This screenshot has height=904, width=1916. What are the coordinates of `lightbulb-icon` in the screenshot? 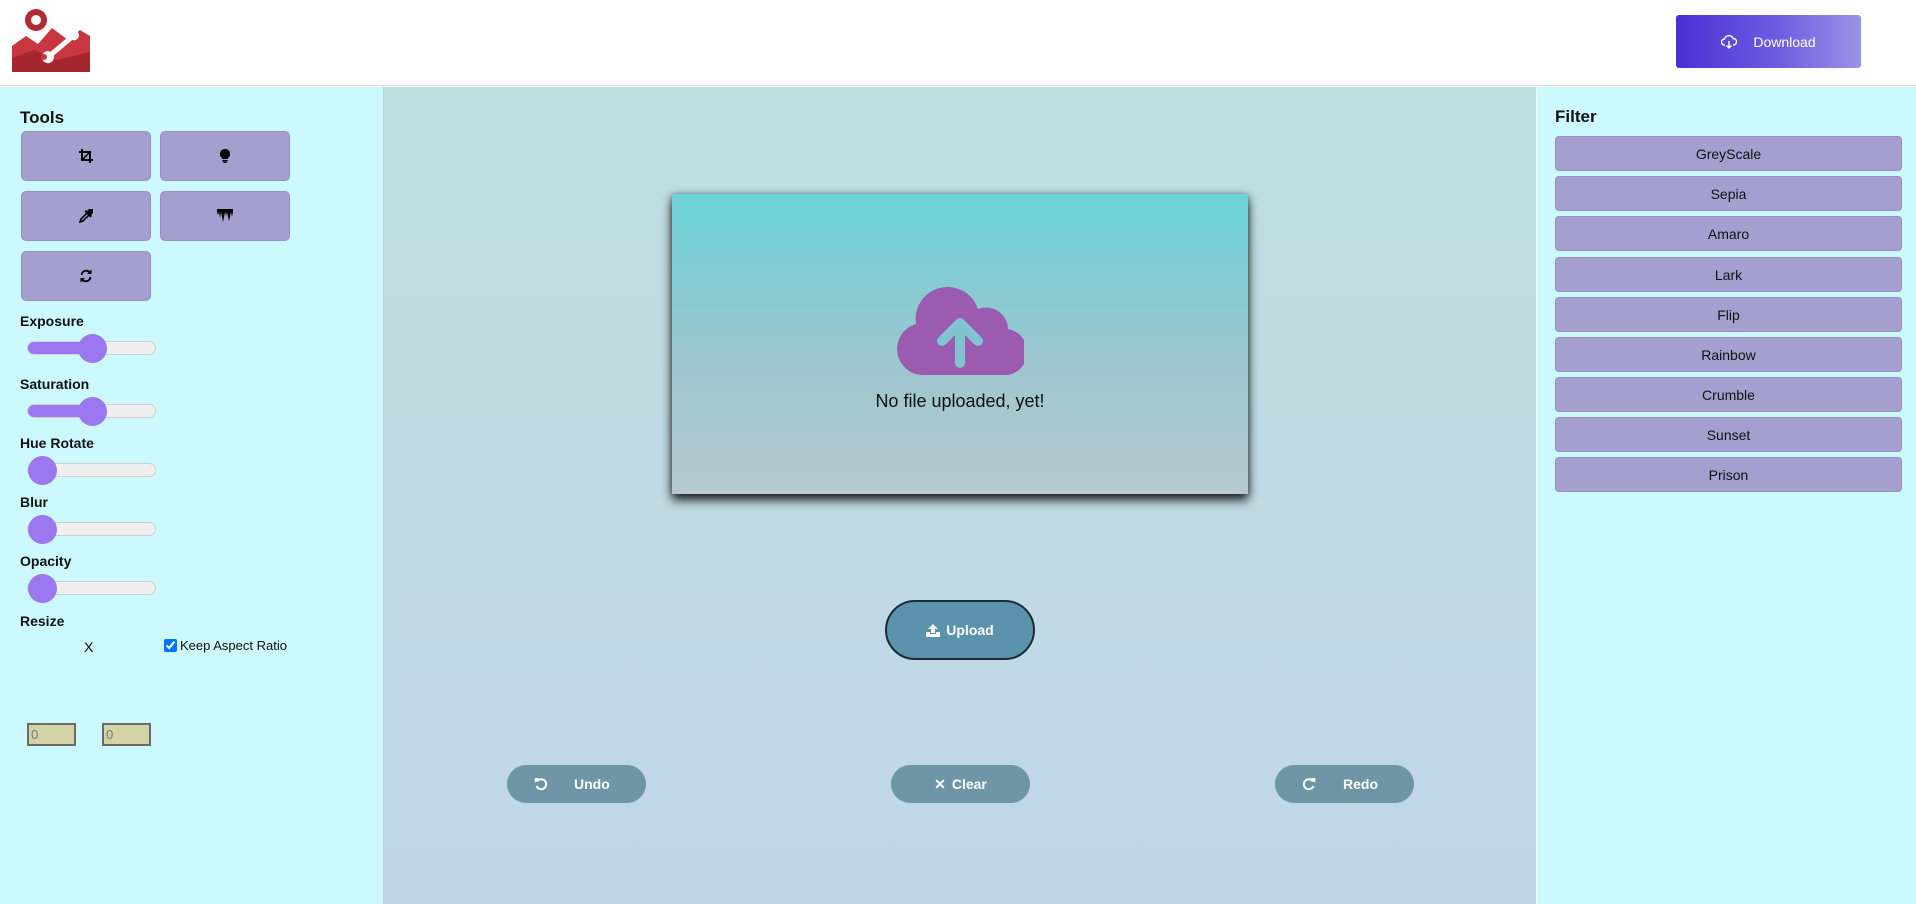 It's located at (225, 156).